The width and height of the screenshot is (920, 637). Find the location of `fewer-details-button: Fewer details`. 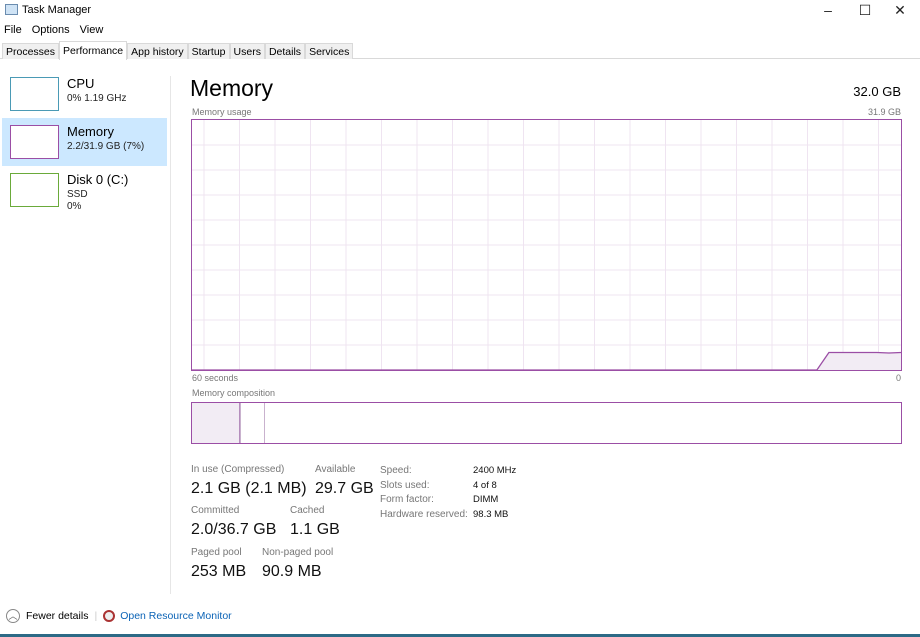

fewer-details-button: Fewer details is located at coordinates (57, 616).